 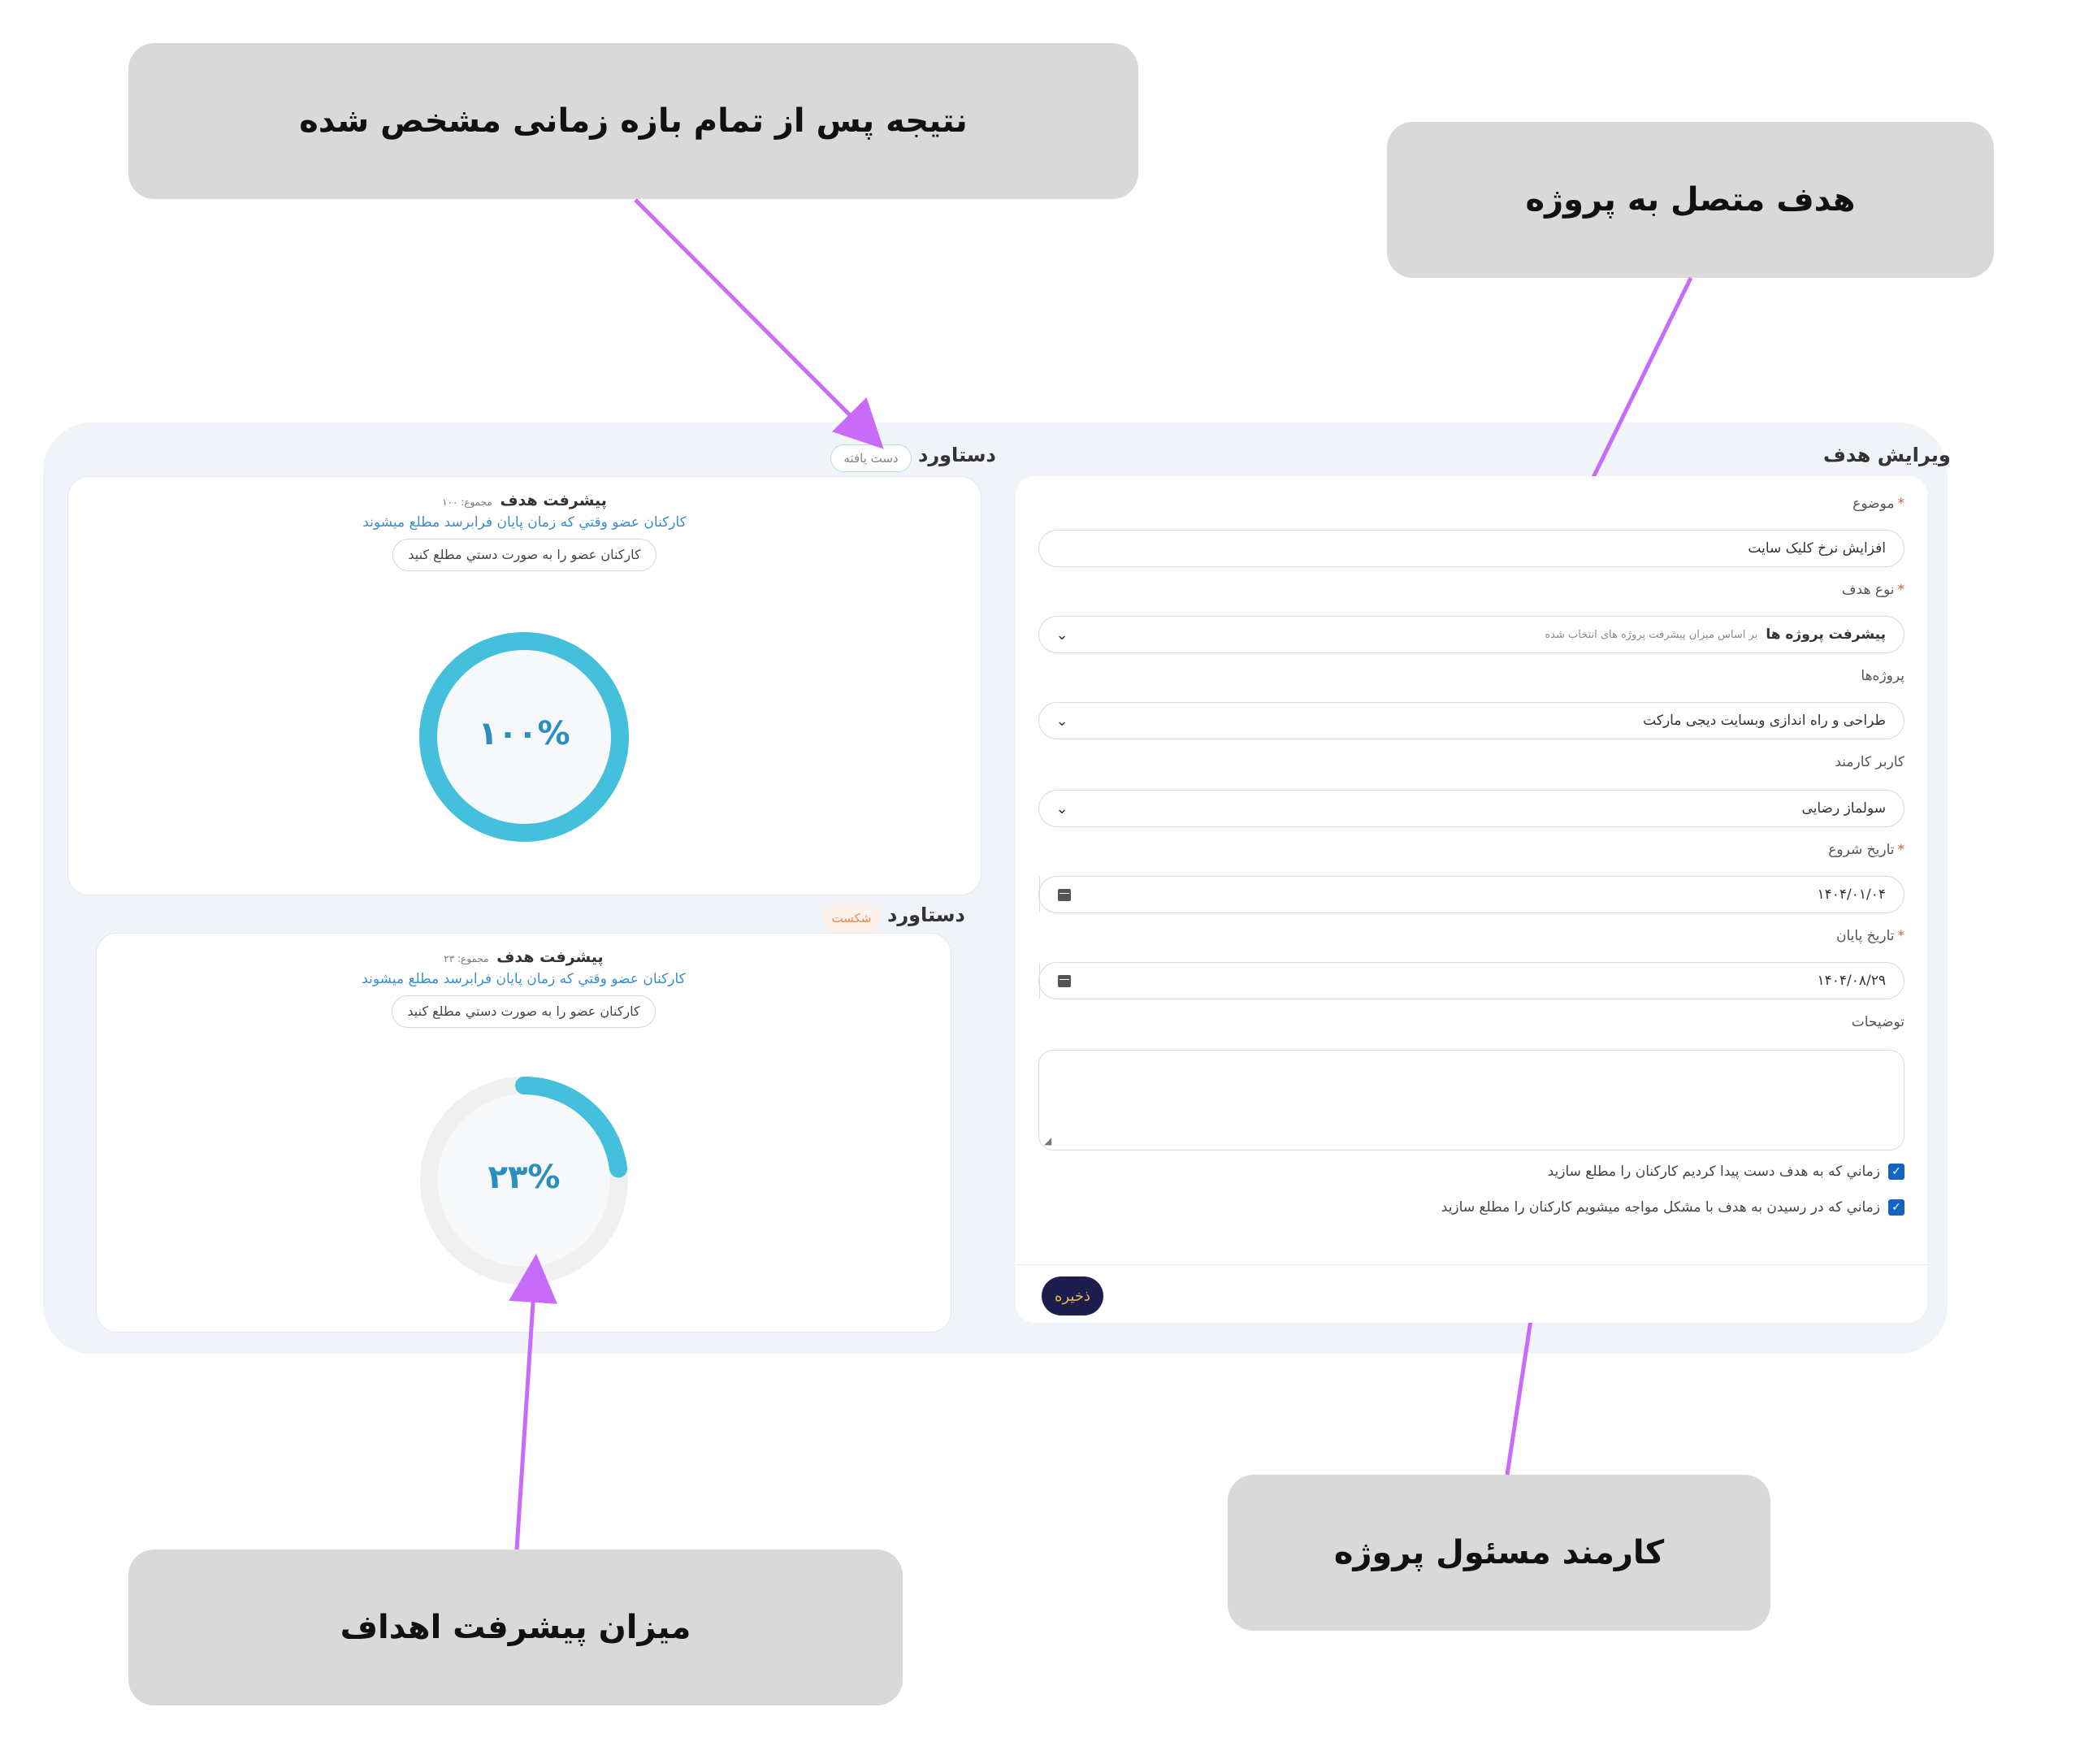 I want to click on label-text: موضوع, so click(x=1873, y=504).